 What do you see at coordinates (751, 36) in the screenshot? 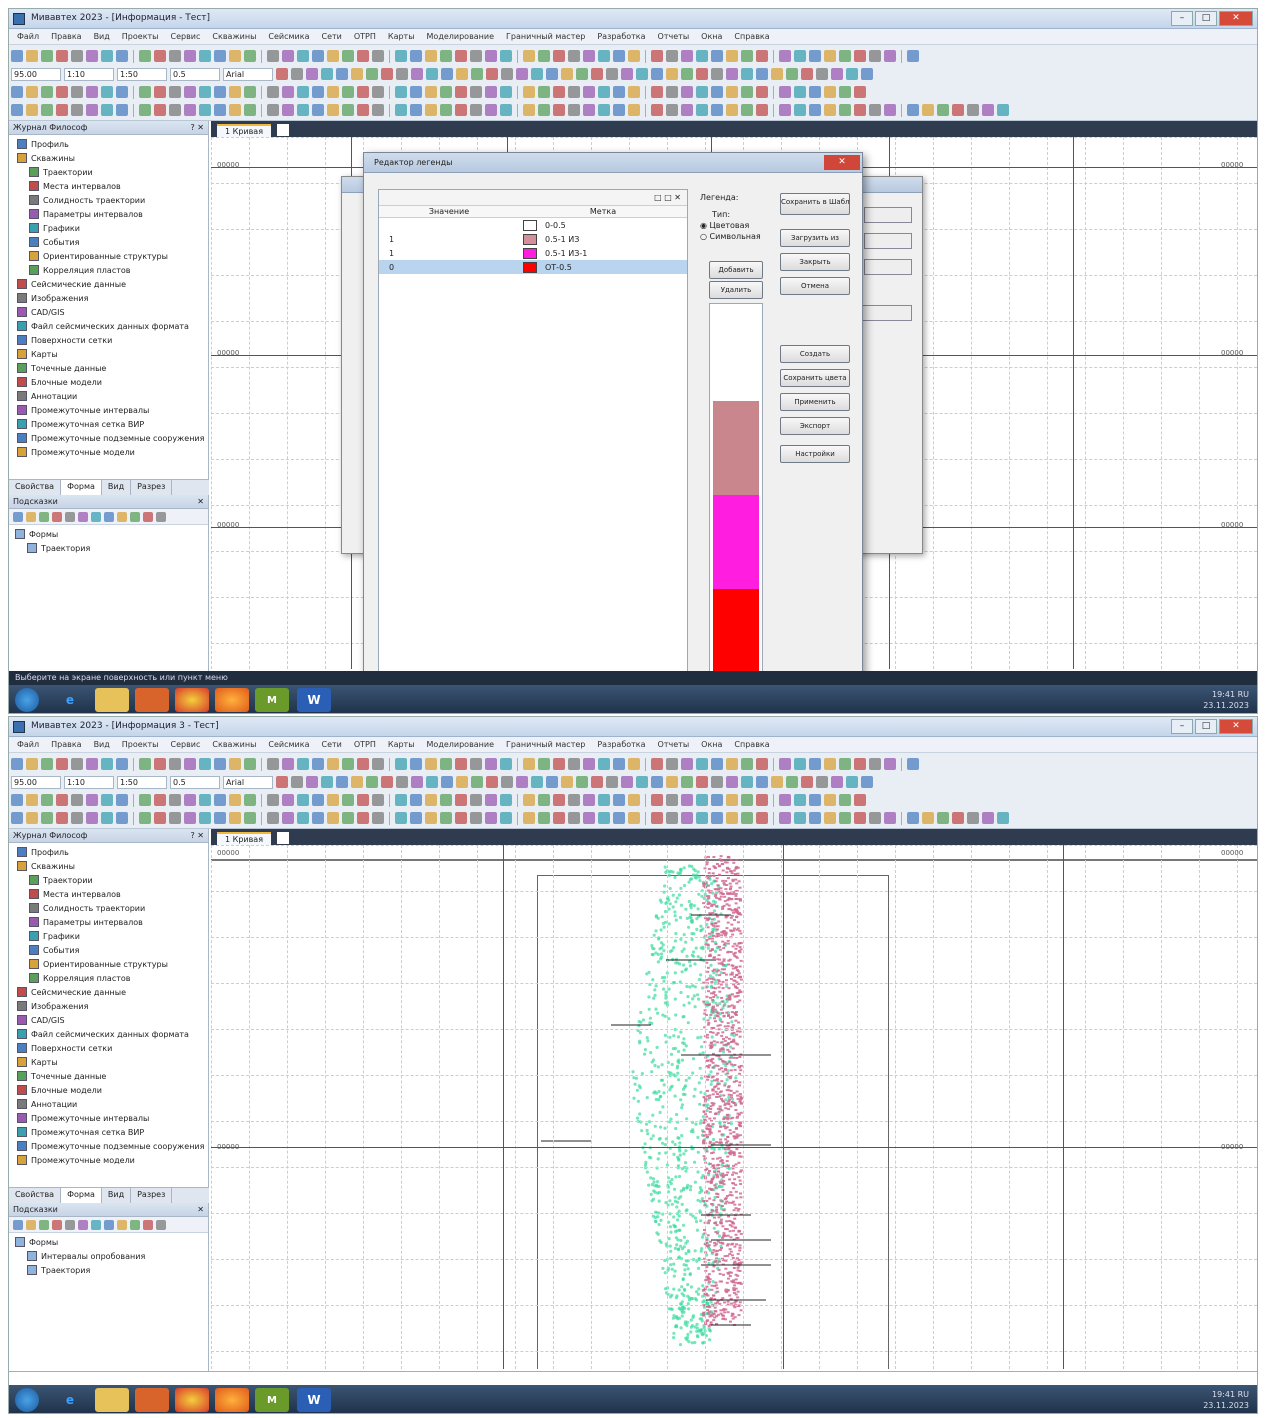
I see `menu-item: Справка` at bounding box center [751, 36].